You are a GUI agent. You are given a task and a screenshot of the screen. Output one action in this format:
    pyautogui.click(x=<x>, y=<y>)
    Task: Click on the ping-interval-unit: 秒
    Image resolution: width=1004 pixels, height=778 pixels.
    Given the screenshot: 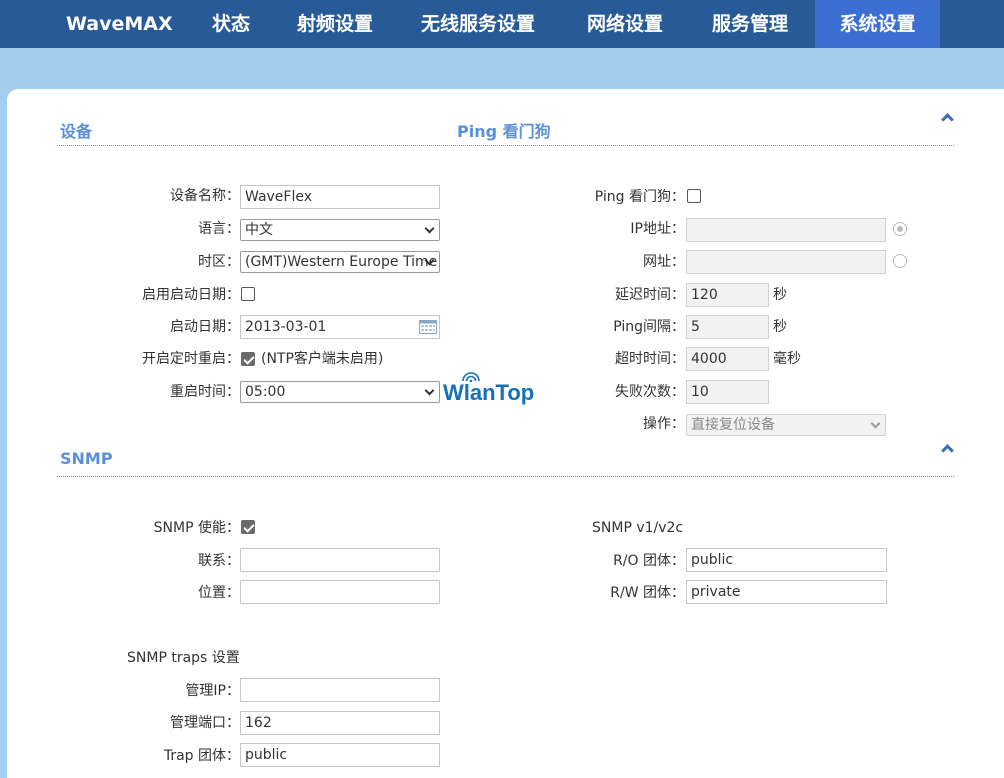 What is the action you would take?
    pyautogui.click(x=780, y=327)
    